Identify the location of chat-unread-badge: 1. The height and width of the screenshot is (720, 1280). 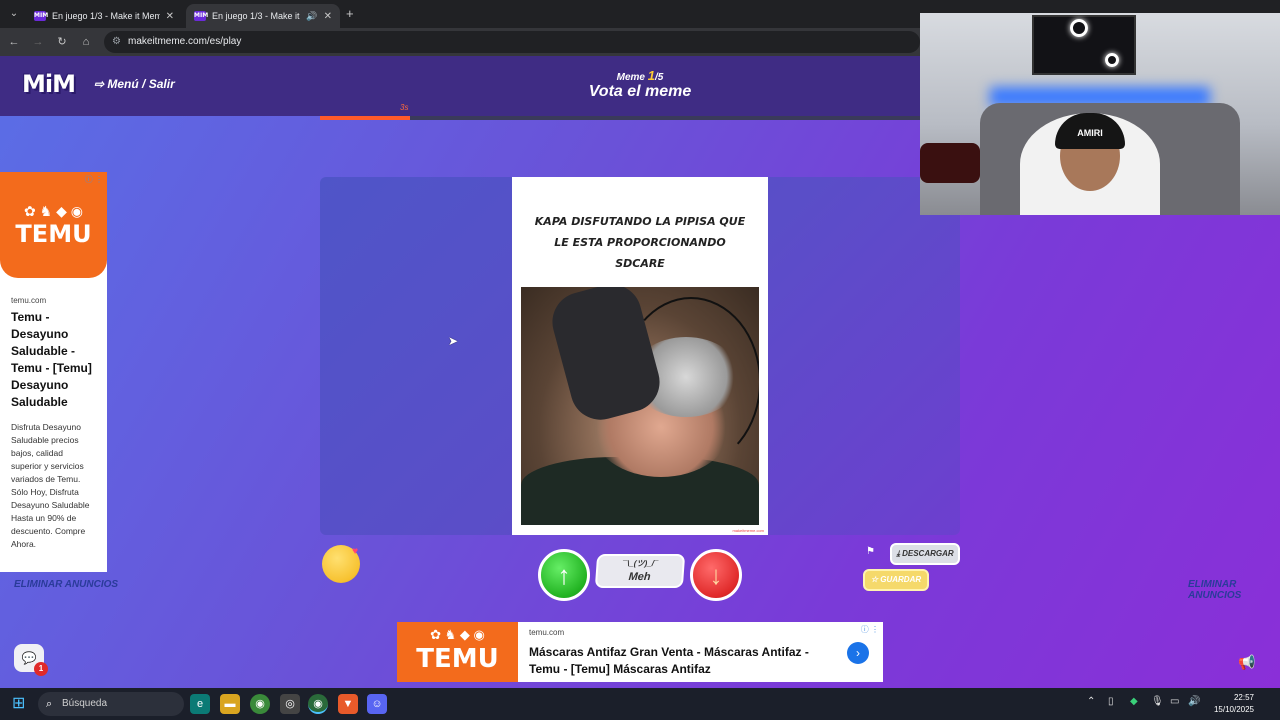
(41, 669).